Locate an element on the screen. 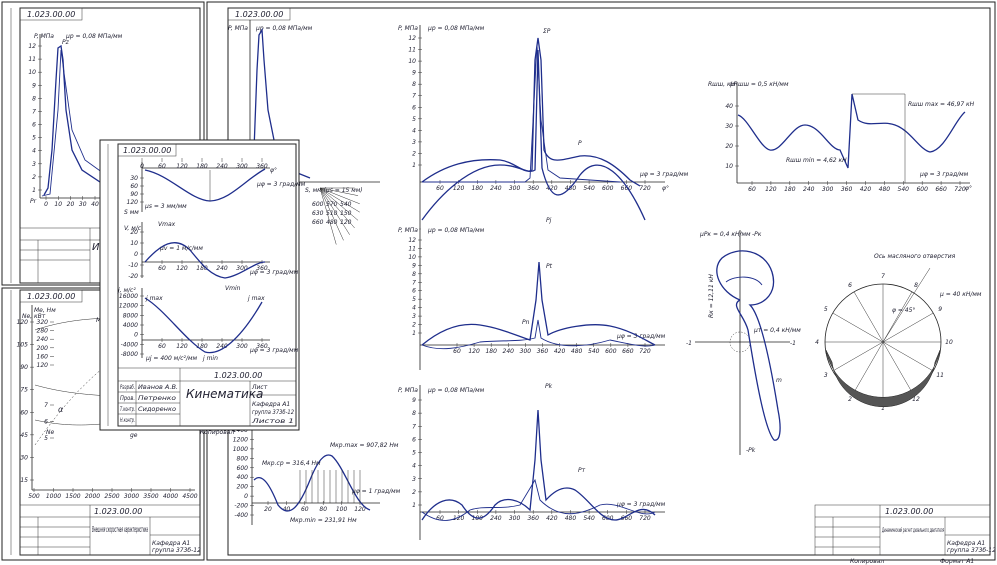 This screenshot has width=997, height=565. sf-phi-scale: μφ = 3 град/мм is located at coordinates (664, 174).